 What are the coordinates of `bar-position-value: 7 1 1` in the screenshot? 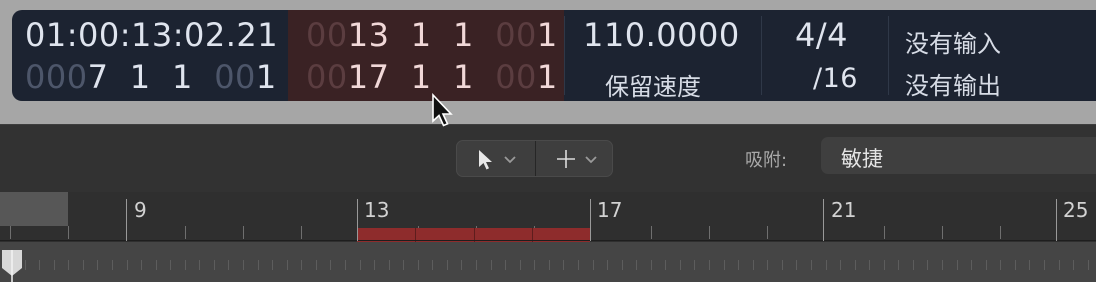 It's located at (140, 77).